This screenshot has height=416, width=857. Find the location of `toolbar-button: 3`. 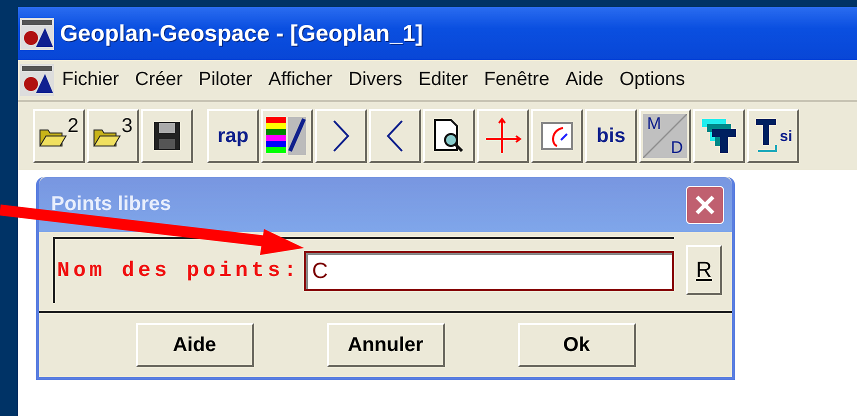

toolbar-button: 3 is located at coordinates (113, 136).